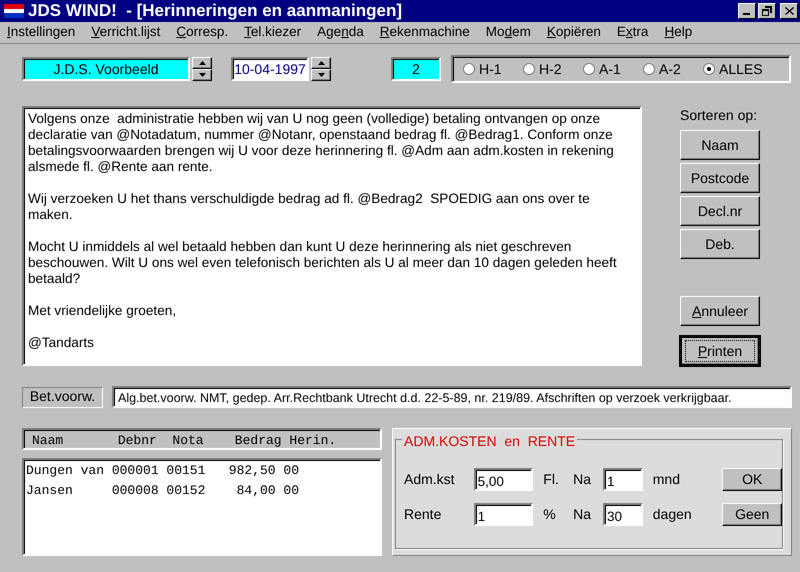  I want to click on patient-field: J.D.S. Voorbeeld, so click(106, 69).